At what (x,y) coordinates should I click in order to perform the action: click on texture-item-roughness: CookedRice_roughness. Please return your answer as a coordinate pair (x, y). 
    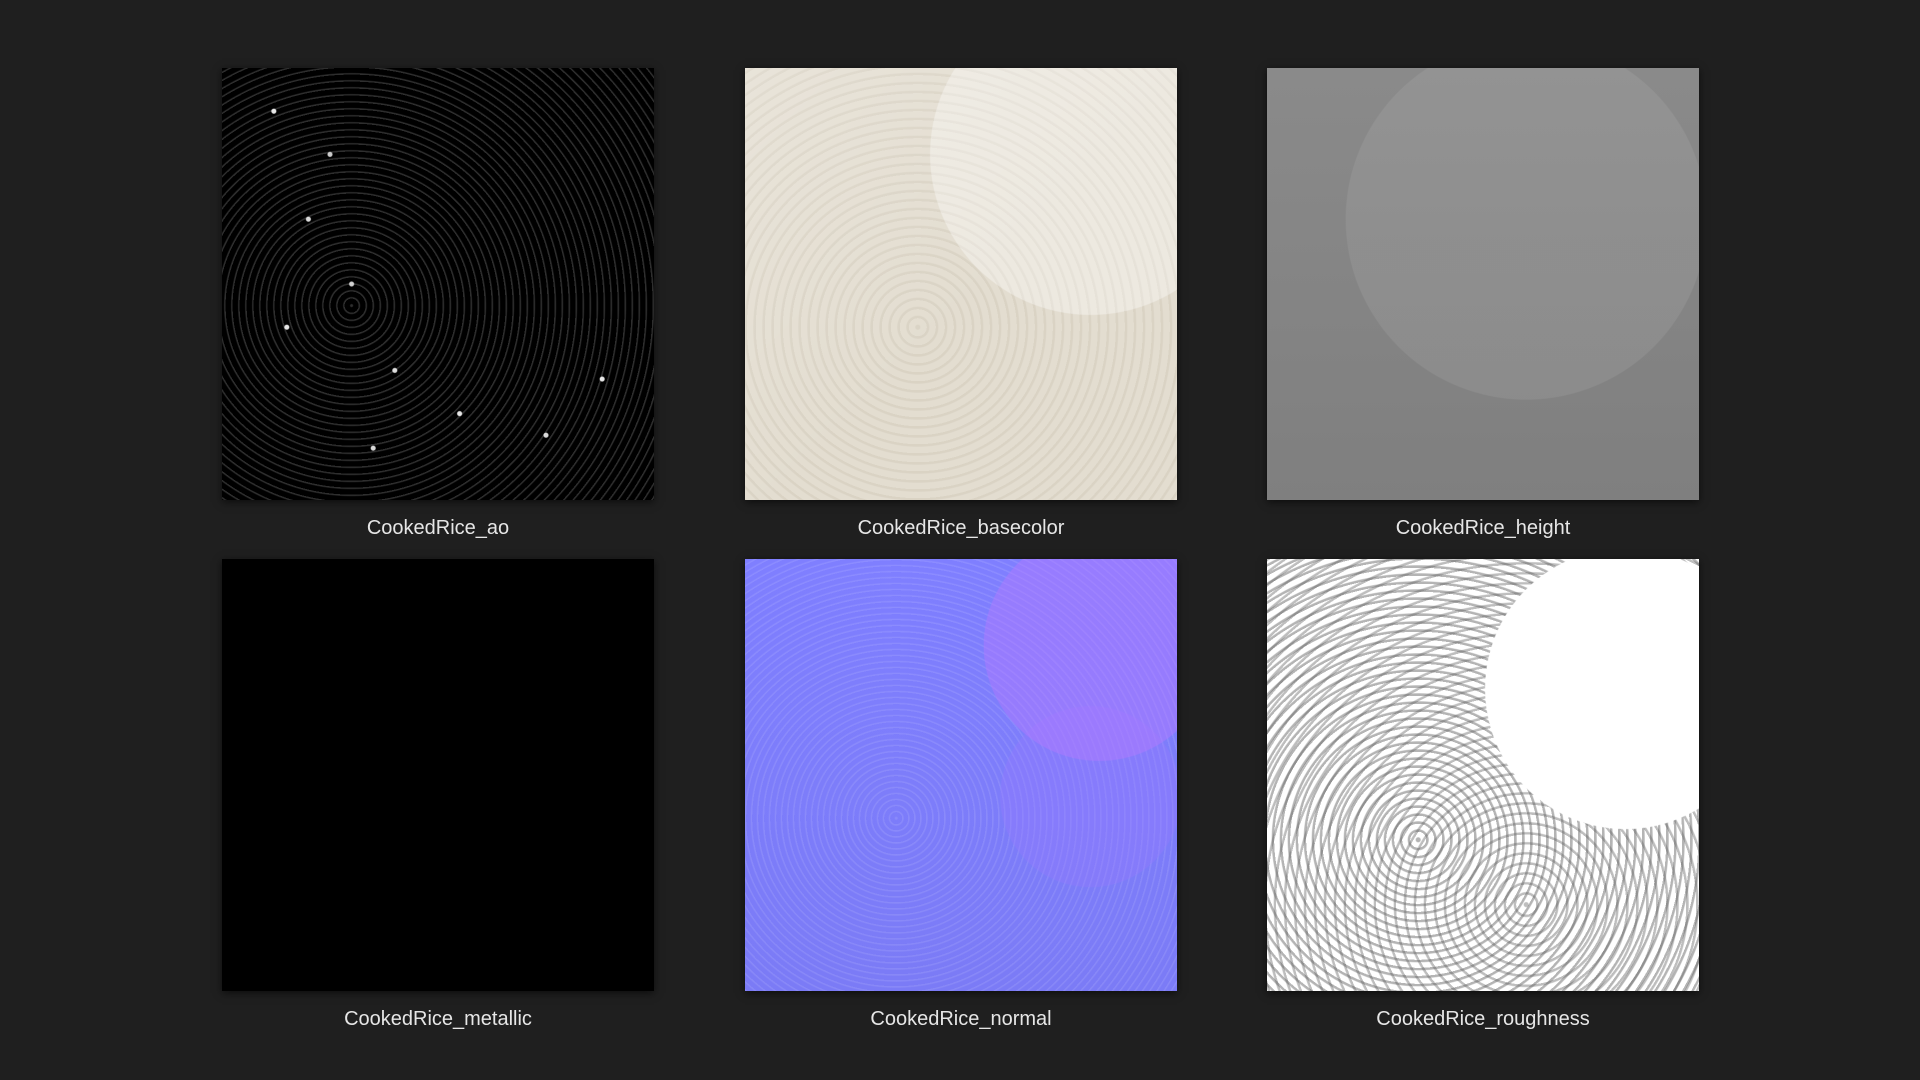
    Looking at the image, I should click on (1483, 795).